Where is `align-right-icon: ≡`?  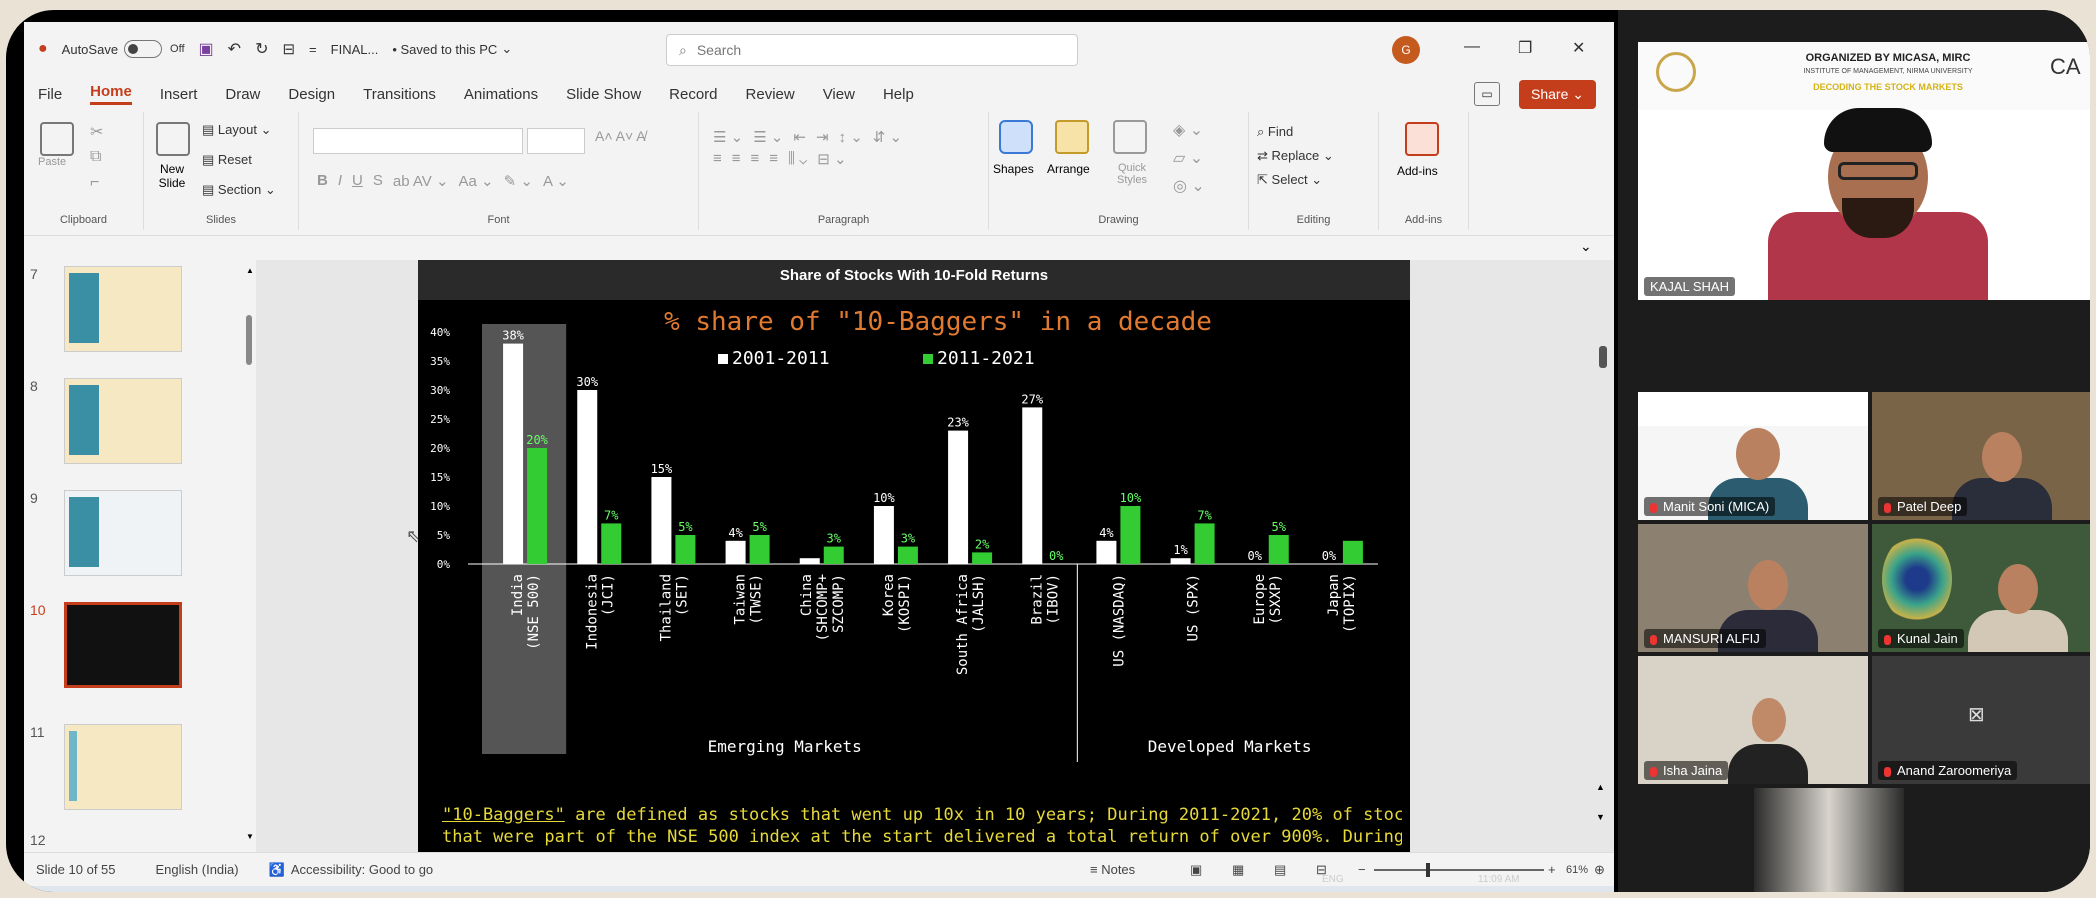
align-right-icon: ≡ is located at coordinates (755, 159).